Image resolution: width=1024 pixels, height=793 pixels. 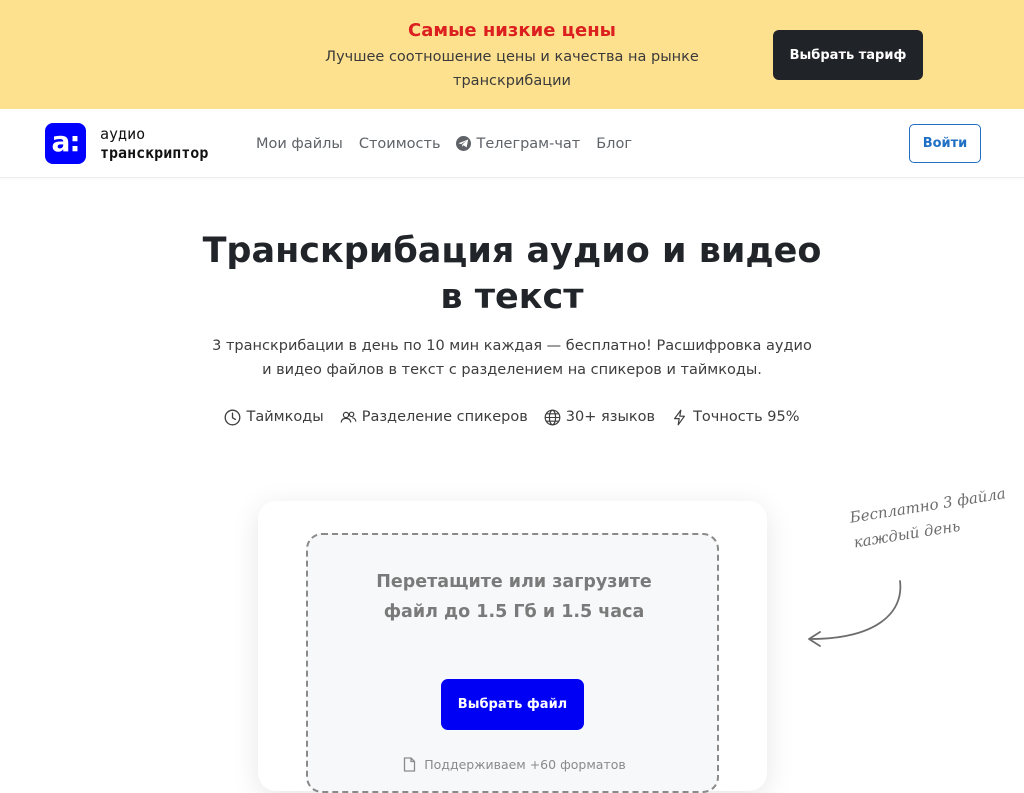 I want to click on formats-text: Поддерживаем +60 форматов, so click(x=525, y=764).